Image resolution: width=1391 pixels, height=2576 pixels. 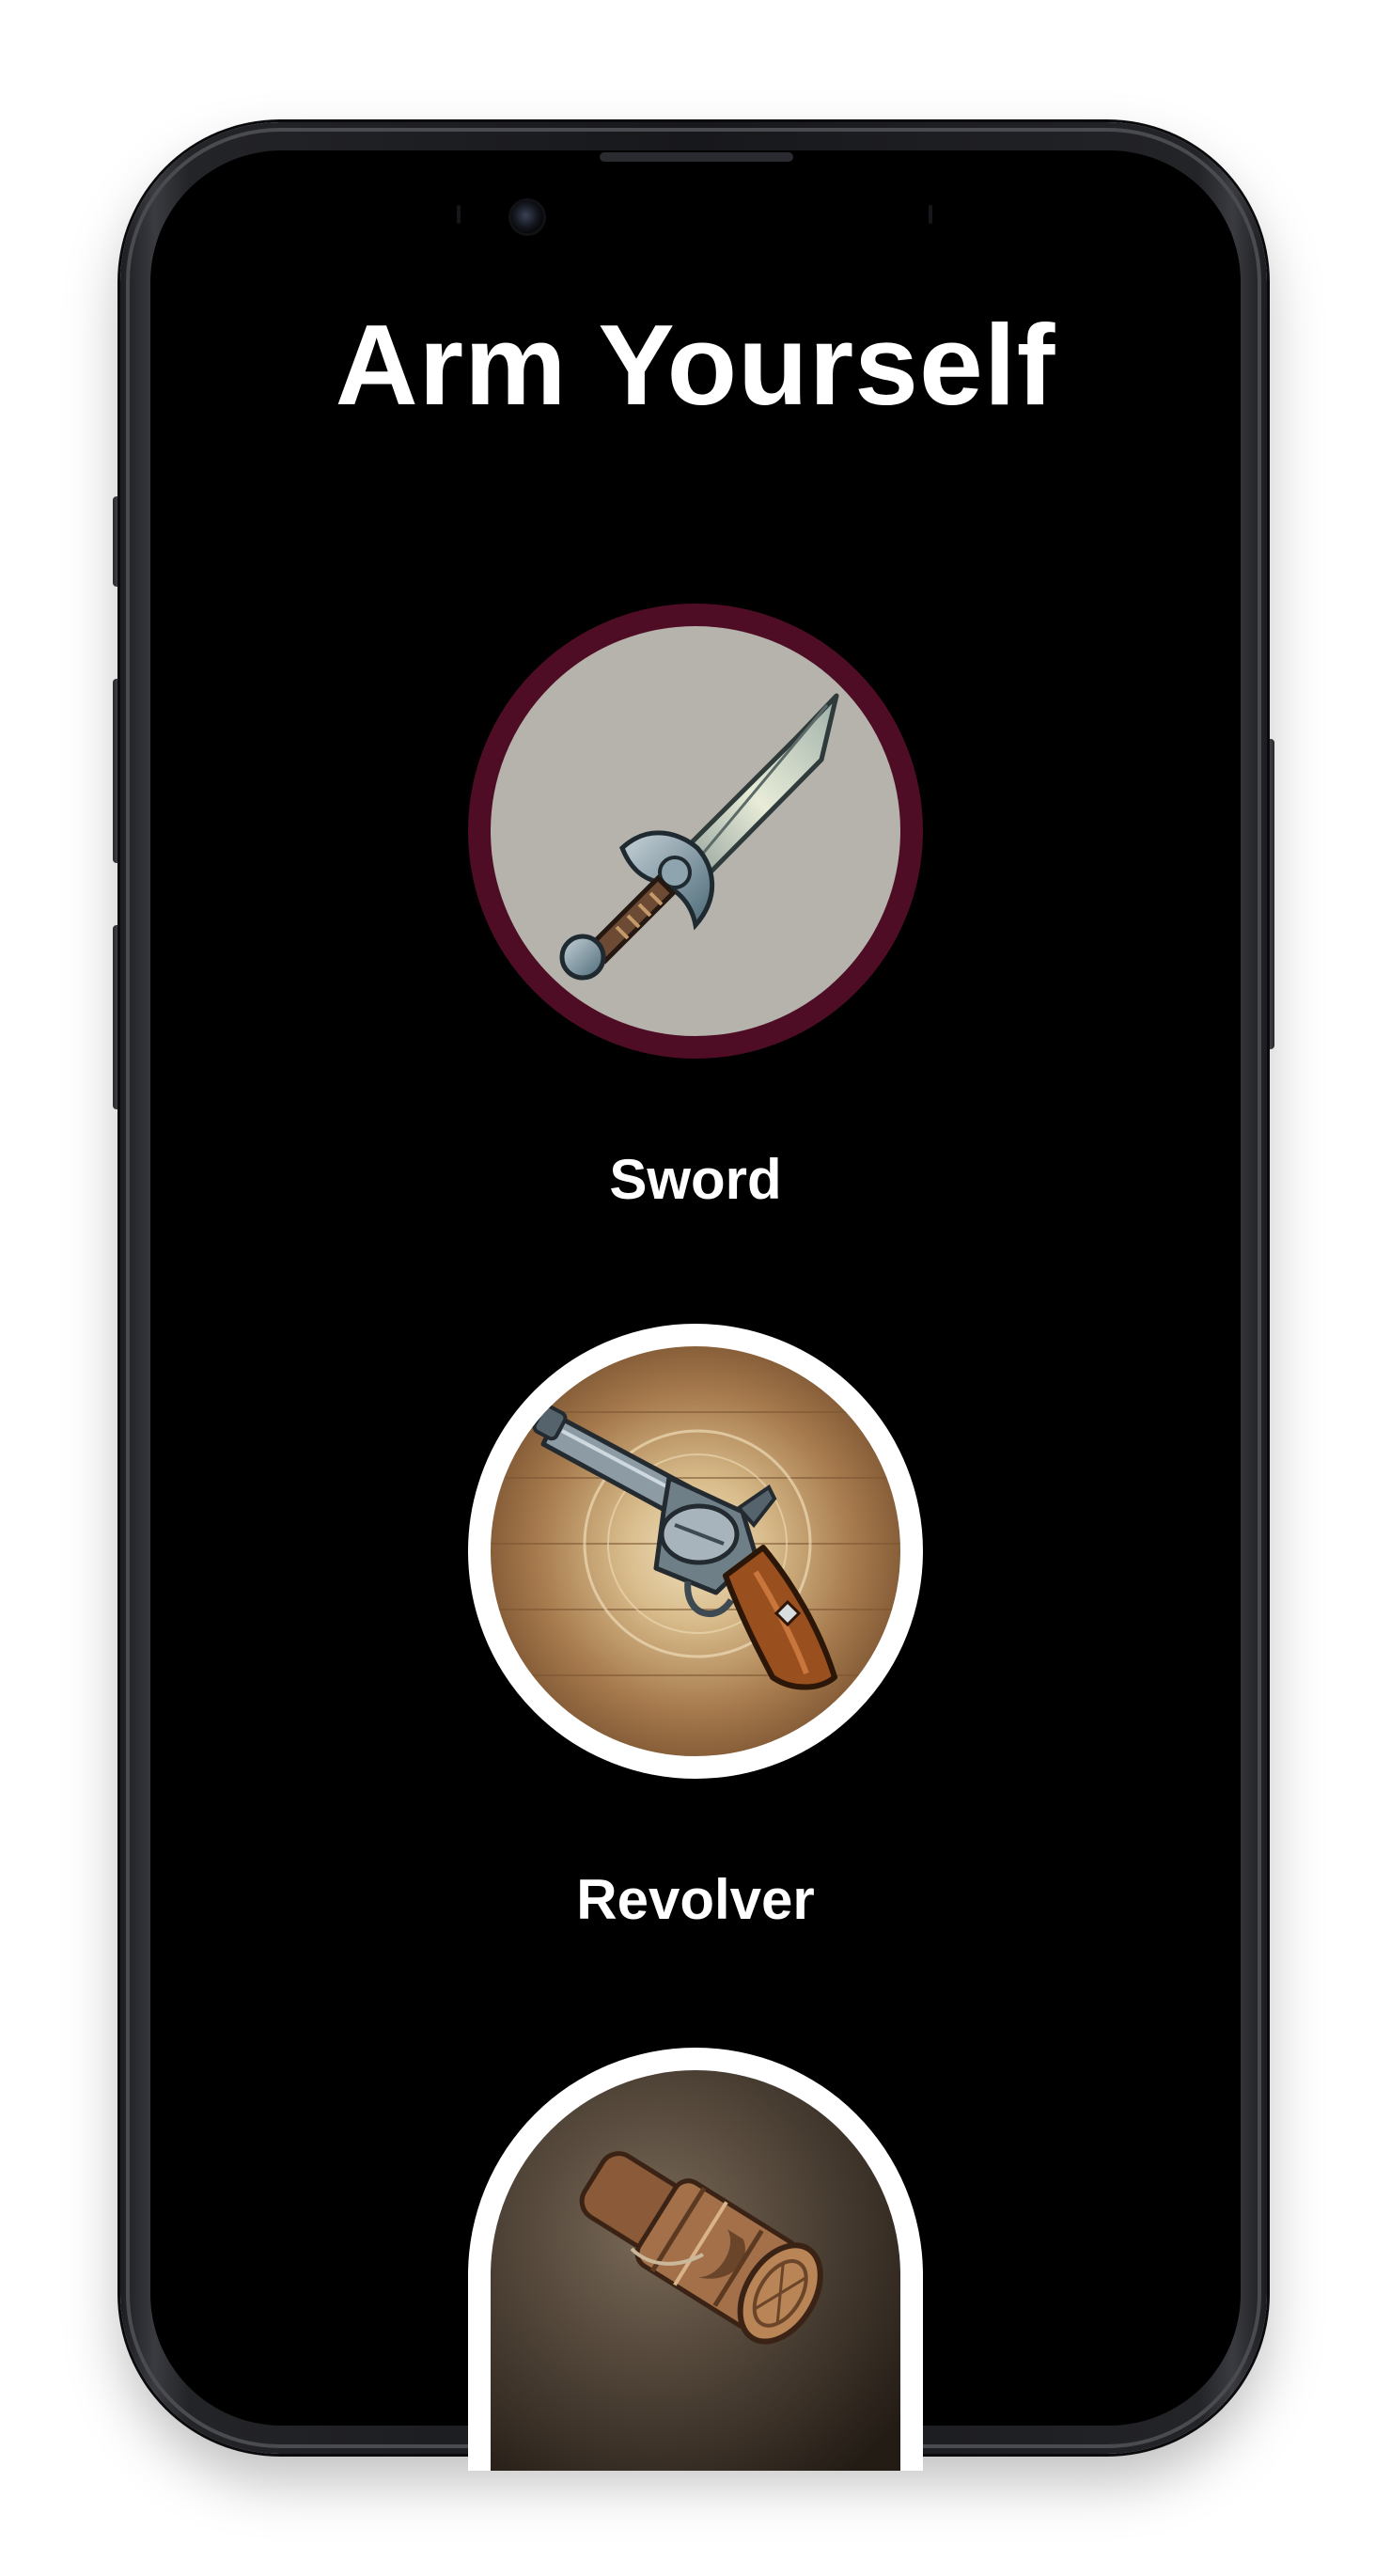 What do you see at coordinates (701, 2248) in the screenshot?
I see `carved-wooden-item-icon` at bounding box center [701, 2248].